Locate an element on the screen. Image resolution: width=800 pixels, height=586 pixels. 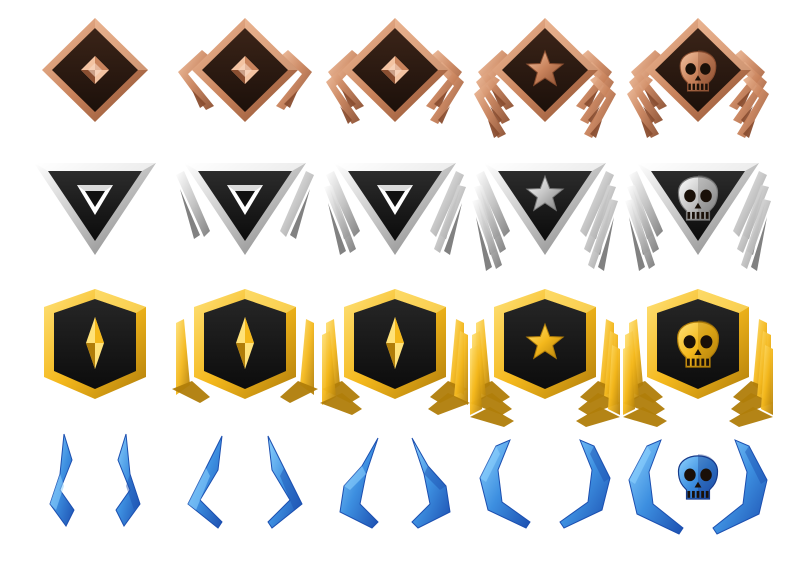
silver-rank-4-emblem is located at coordinates (545, 217).